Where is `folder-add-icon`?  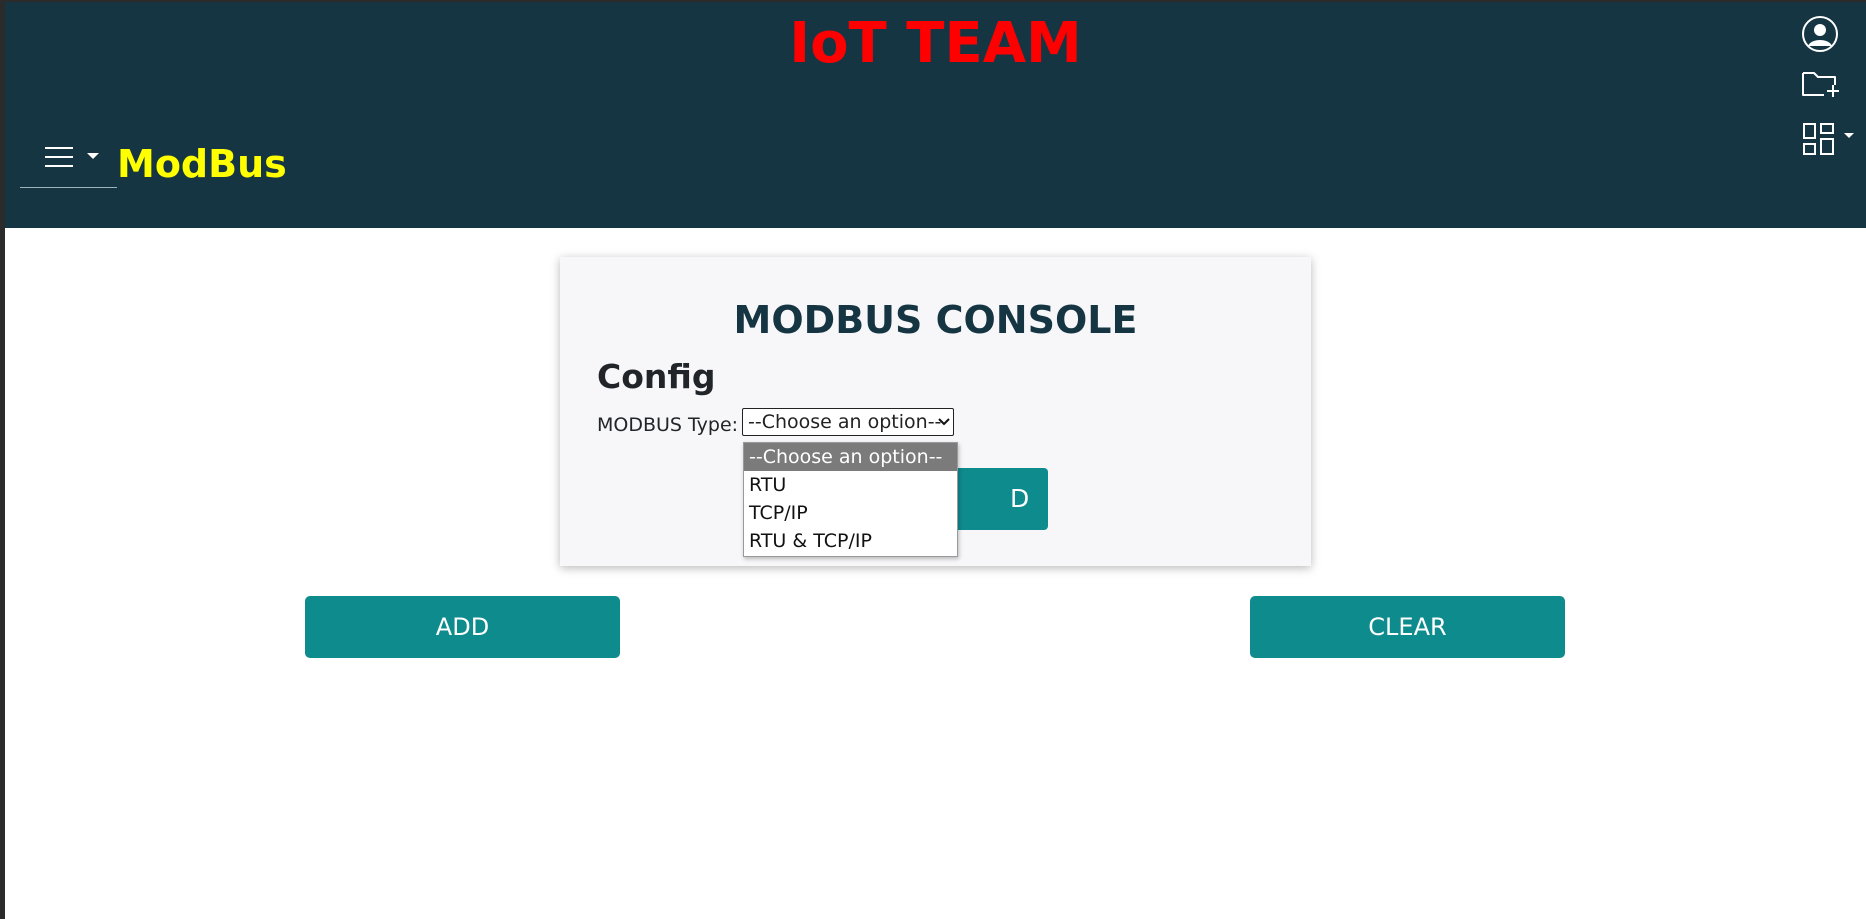 folder-add-icon is located at coordinates (1821, 84).